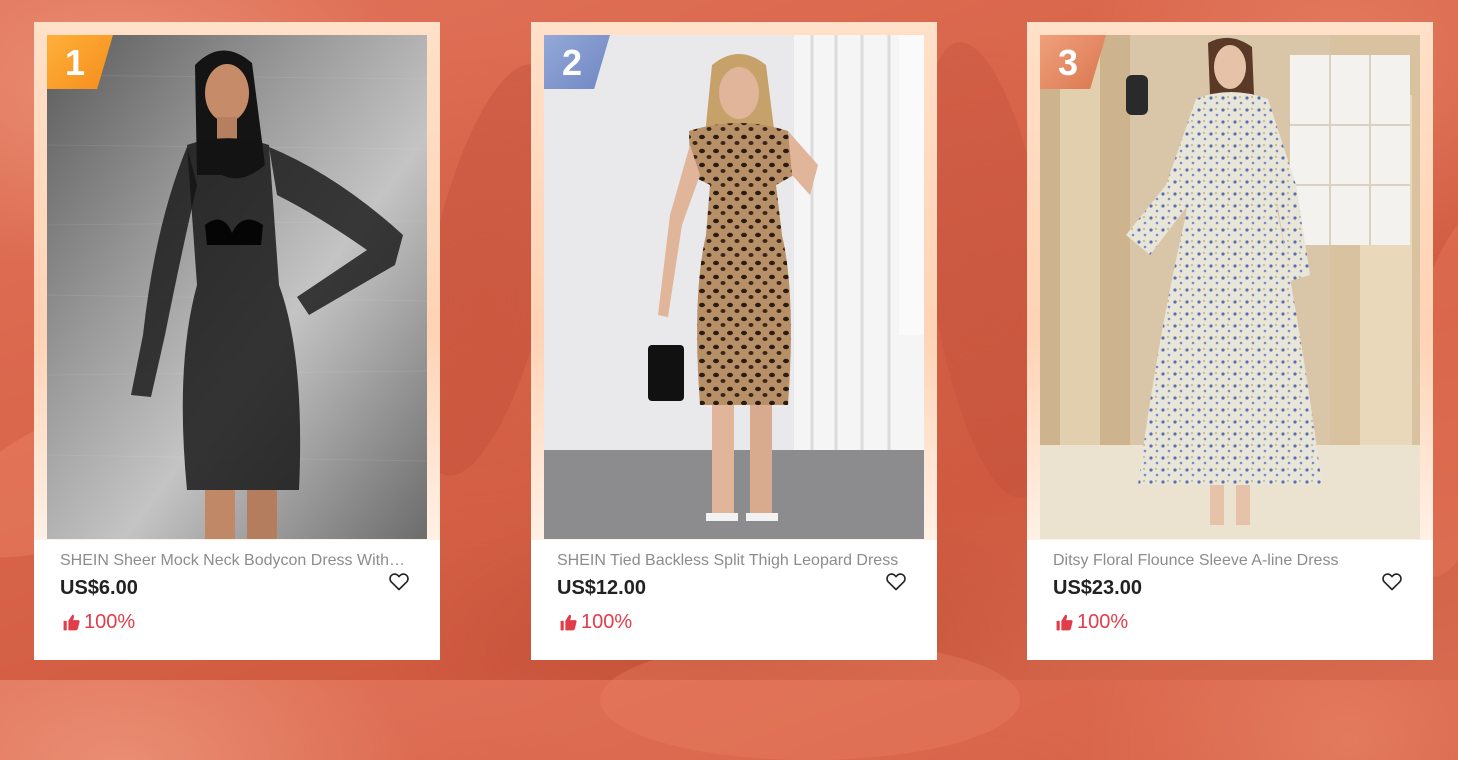 The height and width of the screenshot is (760, 1458). What do you see at coordinates (75, 62) in the screenshot?
I see `rank-number: 1` at bounding box center [75, 62].